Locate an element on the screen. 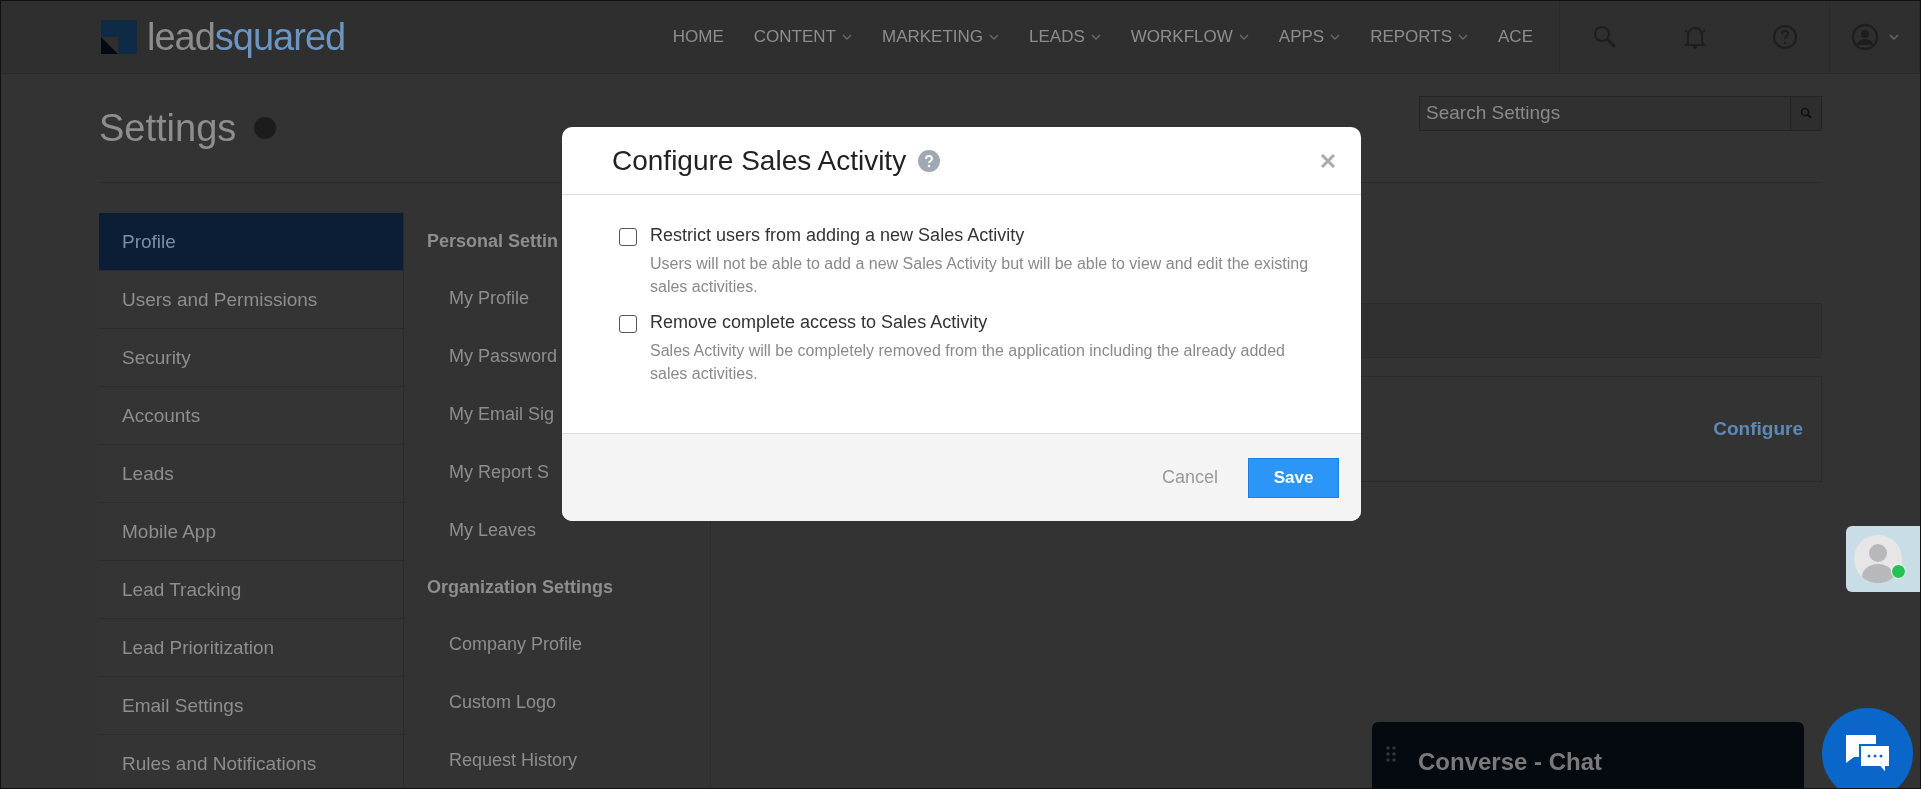 The width and height of the screenshot is (1921, 789). option-label: Remove complete access to Sales Activity is located at coordinates (985, 322).